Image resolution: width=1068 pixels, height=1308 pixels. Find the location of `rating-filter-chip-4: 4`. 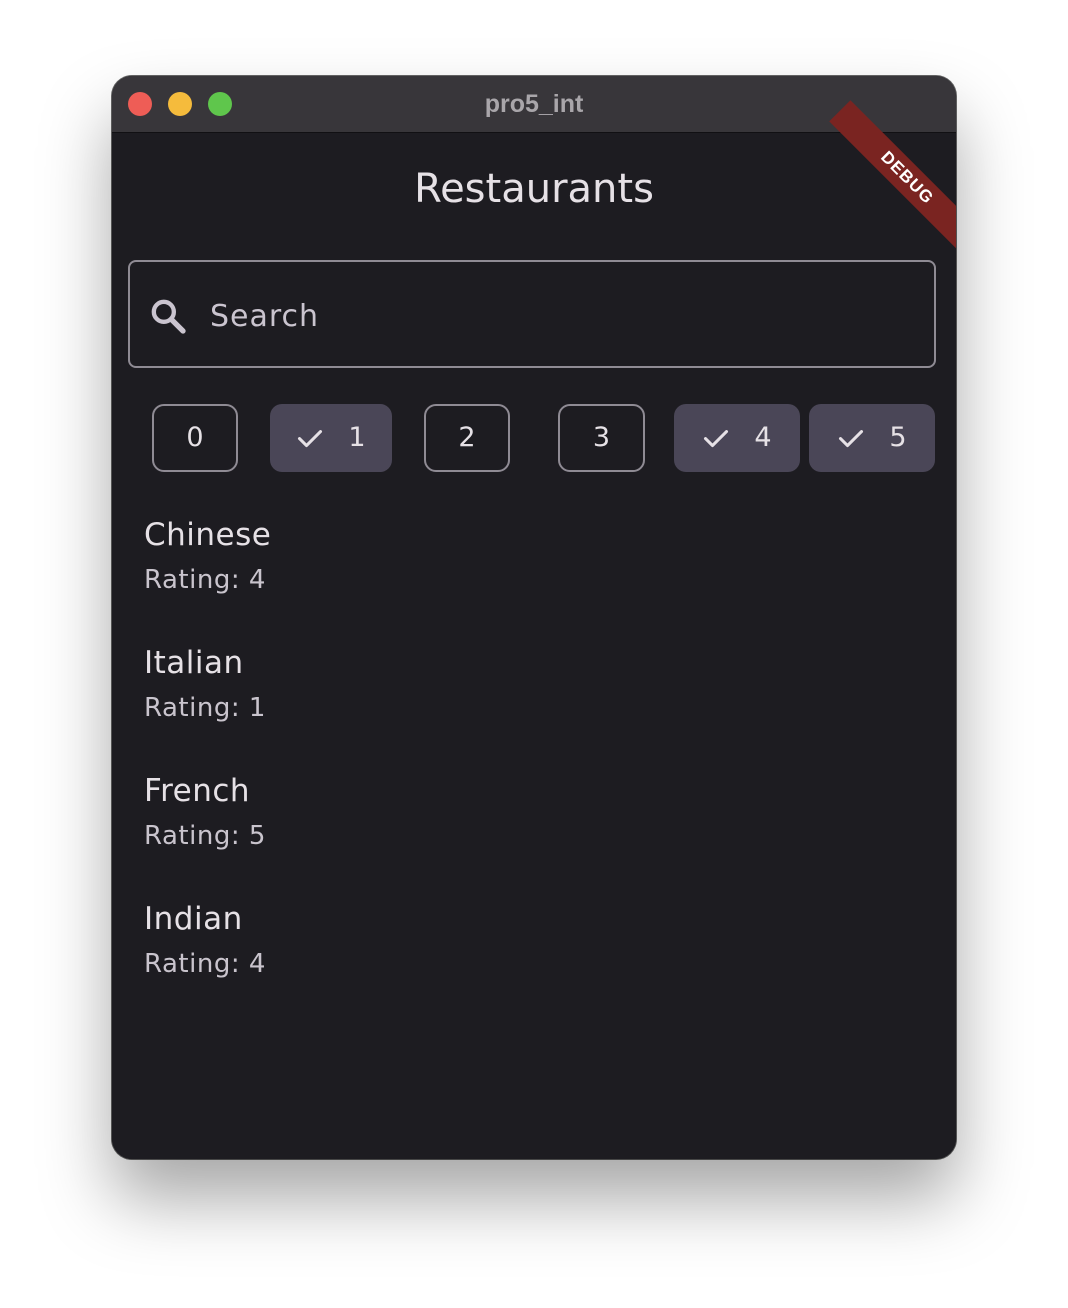

rating-filter-chip-4: 4 is located at coordinates (737, 438).